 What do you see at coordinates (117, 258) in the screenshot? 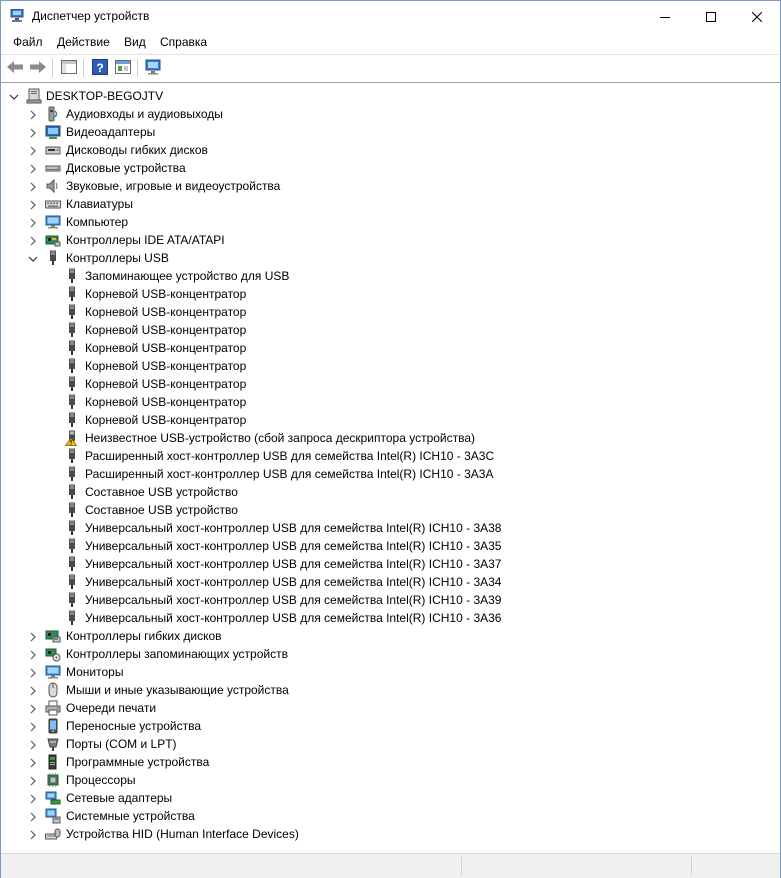
I see `tree-item-label: Контроллеры USB` at bounding box center [117, 258].